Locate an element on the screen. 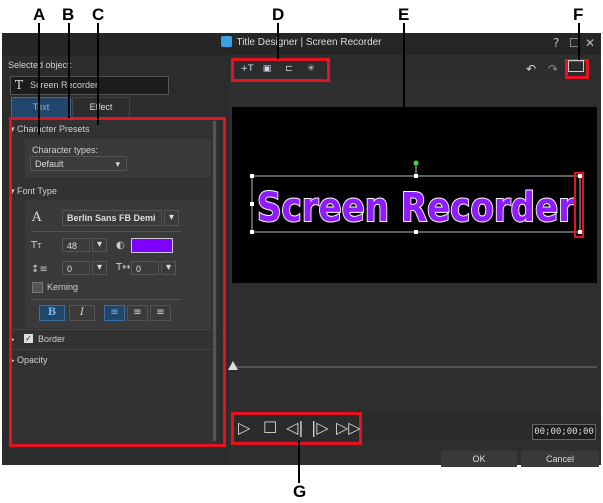 The width and height of the screenshot is (603, 503). timecode-display: 00;00;00;00 is located at coordinates (564, 432).